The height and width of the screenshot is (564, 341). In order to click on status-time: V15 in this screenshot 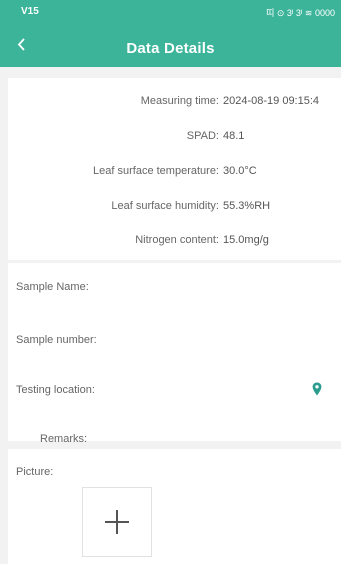, I will do `click(30, 11)`.